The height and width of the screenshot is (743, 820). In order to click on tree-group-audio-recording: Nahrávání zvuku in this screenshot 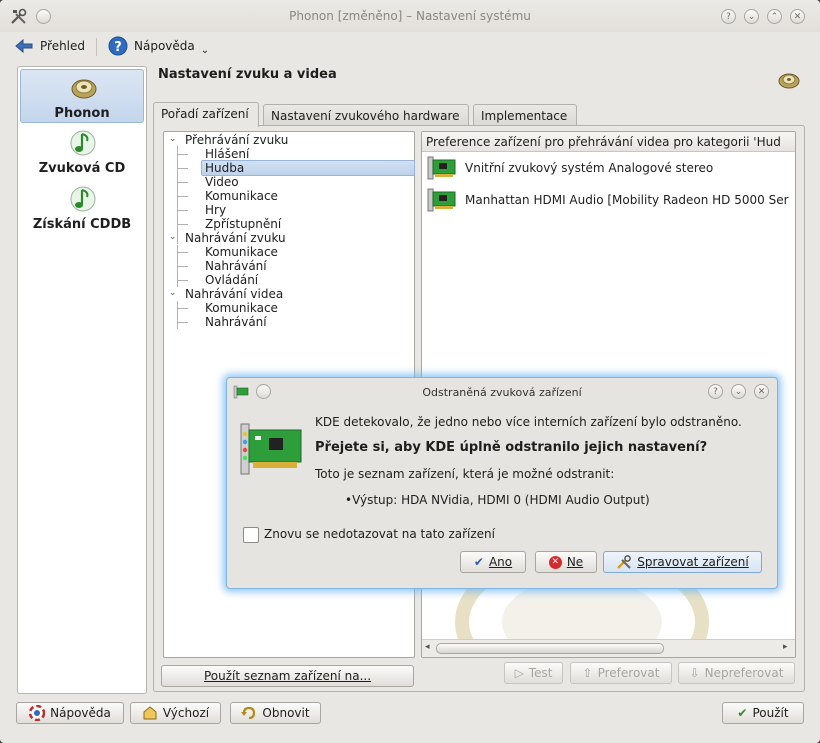, I will do `click(235, 238)`.